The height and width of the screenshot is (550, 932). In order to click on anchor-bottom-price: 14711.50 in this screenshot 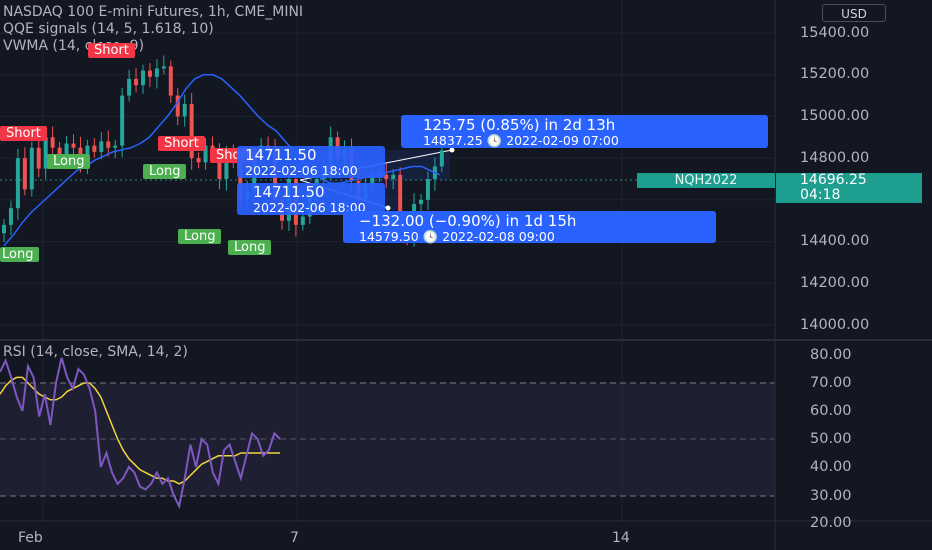, I will do `click(289, 192)`.